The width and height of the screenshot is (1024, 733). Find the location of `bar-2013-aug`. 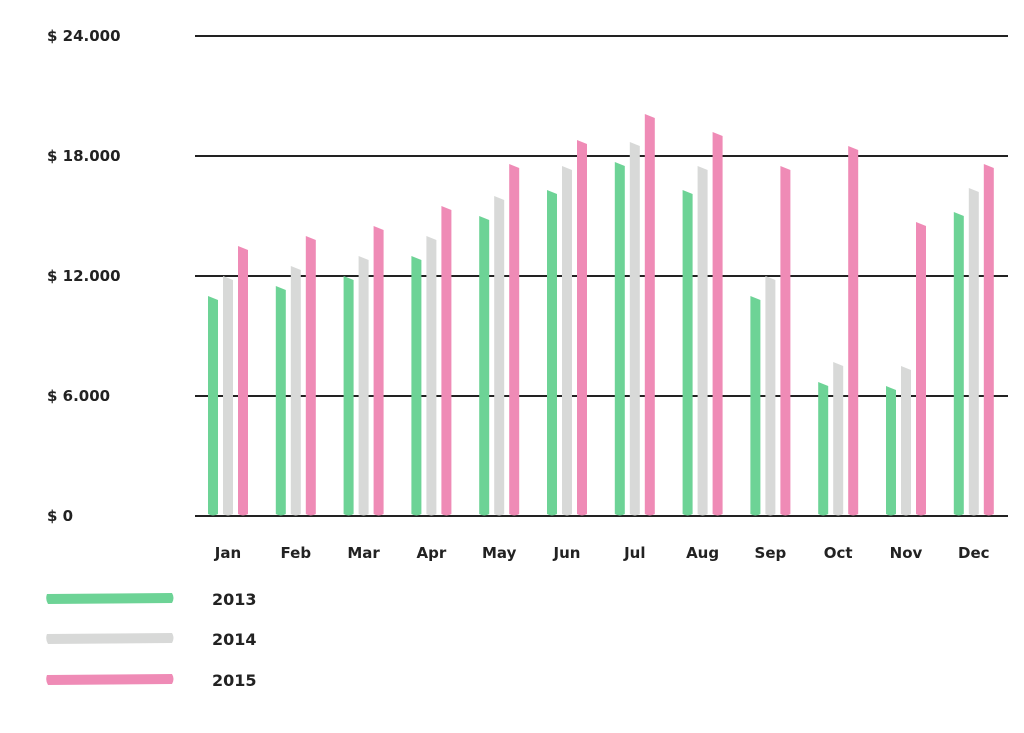

bar-2013-aug is located at coordinates (687, 353).